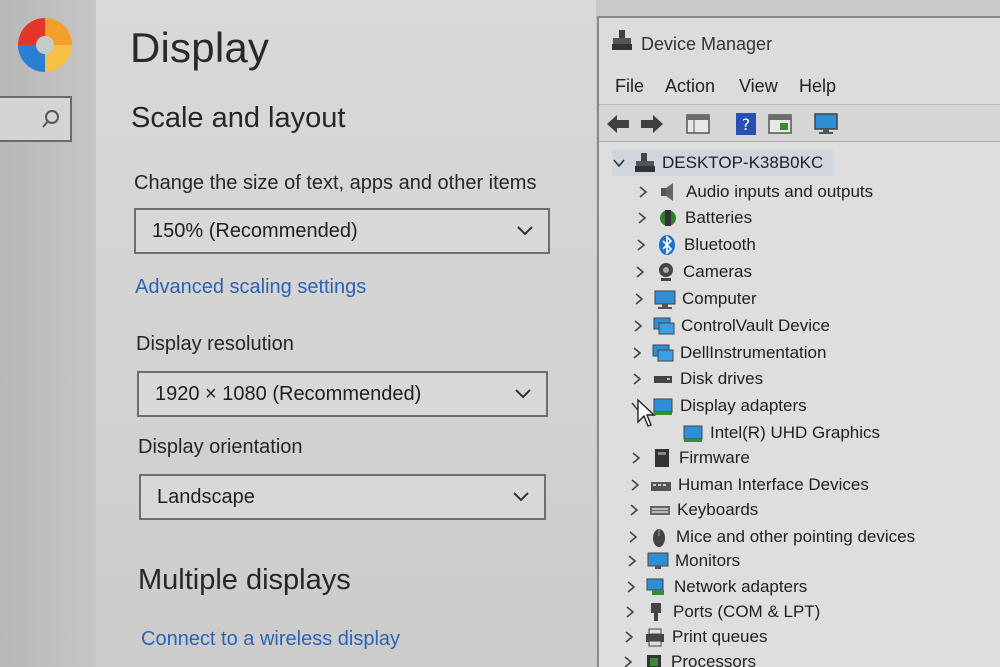  I want to click on bluetooth-icon, so click(667, 245).